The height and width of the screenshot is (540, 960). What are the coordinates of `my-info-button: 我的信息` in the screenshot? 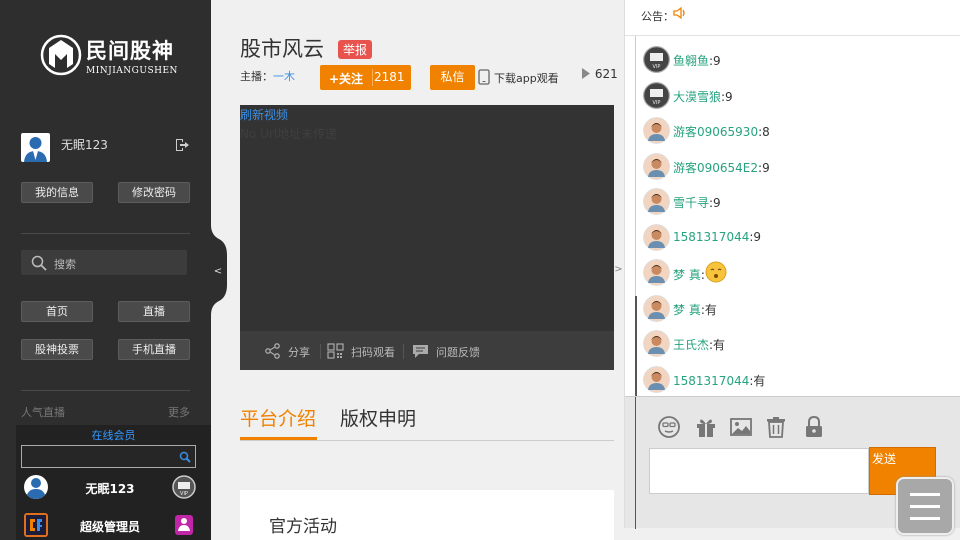 It's located at (57, 192).